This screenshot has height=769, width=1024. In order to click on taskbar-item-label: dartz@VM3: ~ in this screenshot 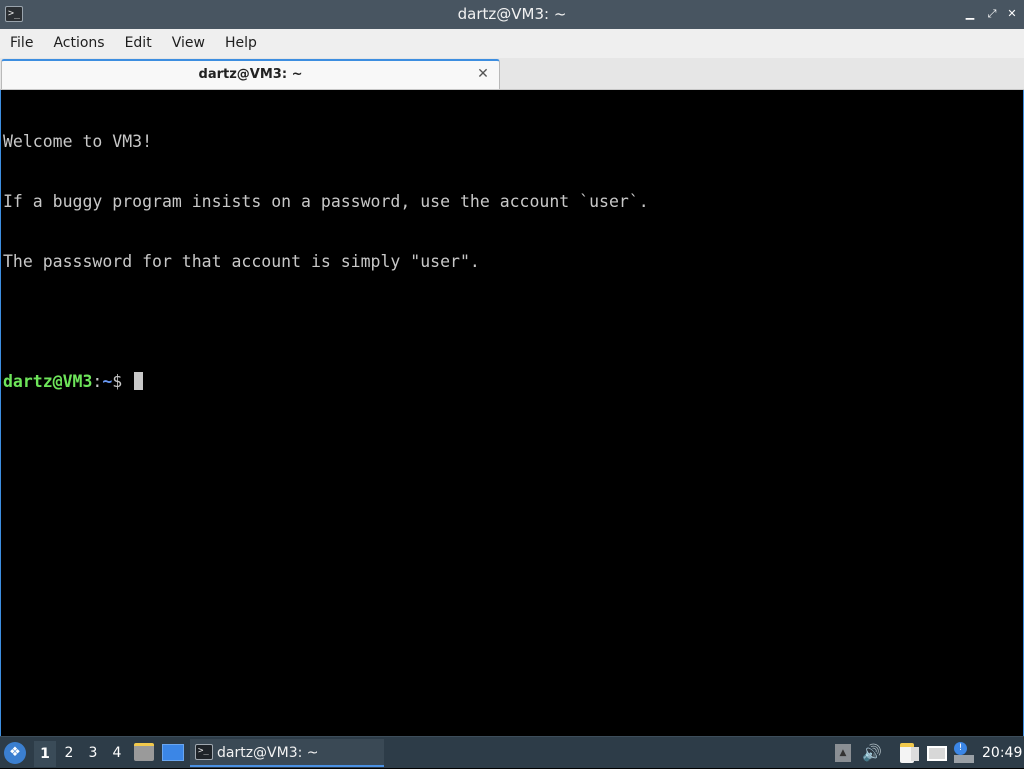, I will do `click(268, 753)`.